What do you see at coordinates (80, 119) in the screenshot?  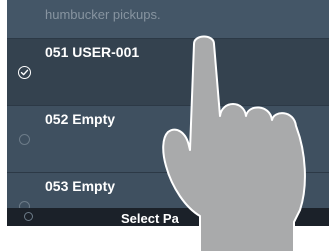 I see `preset-name: 052 Empty` at bounding box center [80, 119].